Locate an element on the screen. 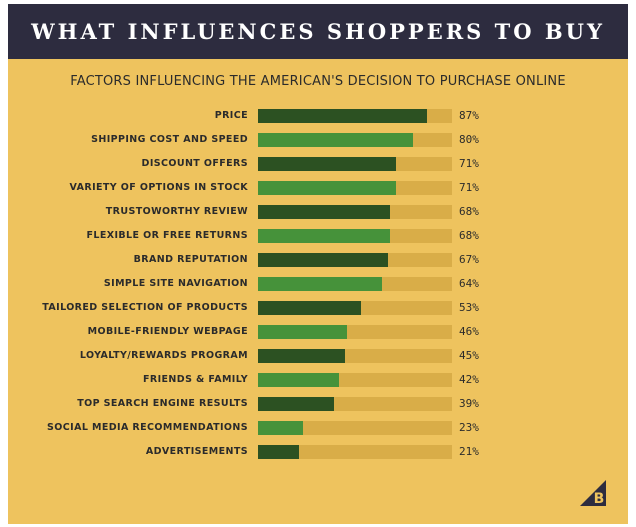 This screenshot has height=527, width=636. bar-row: MOBILE-FRIENDLY WEBPAGE 46% is located at coordinates (318, 332).